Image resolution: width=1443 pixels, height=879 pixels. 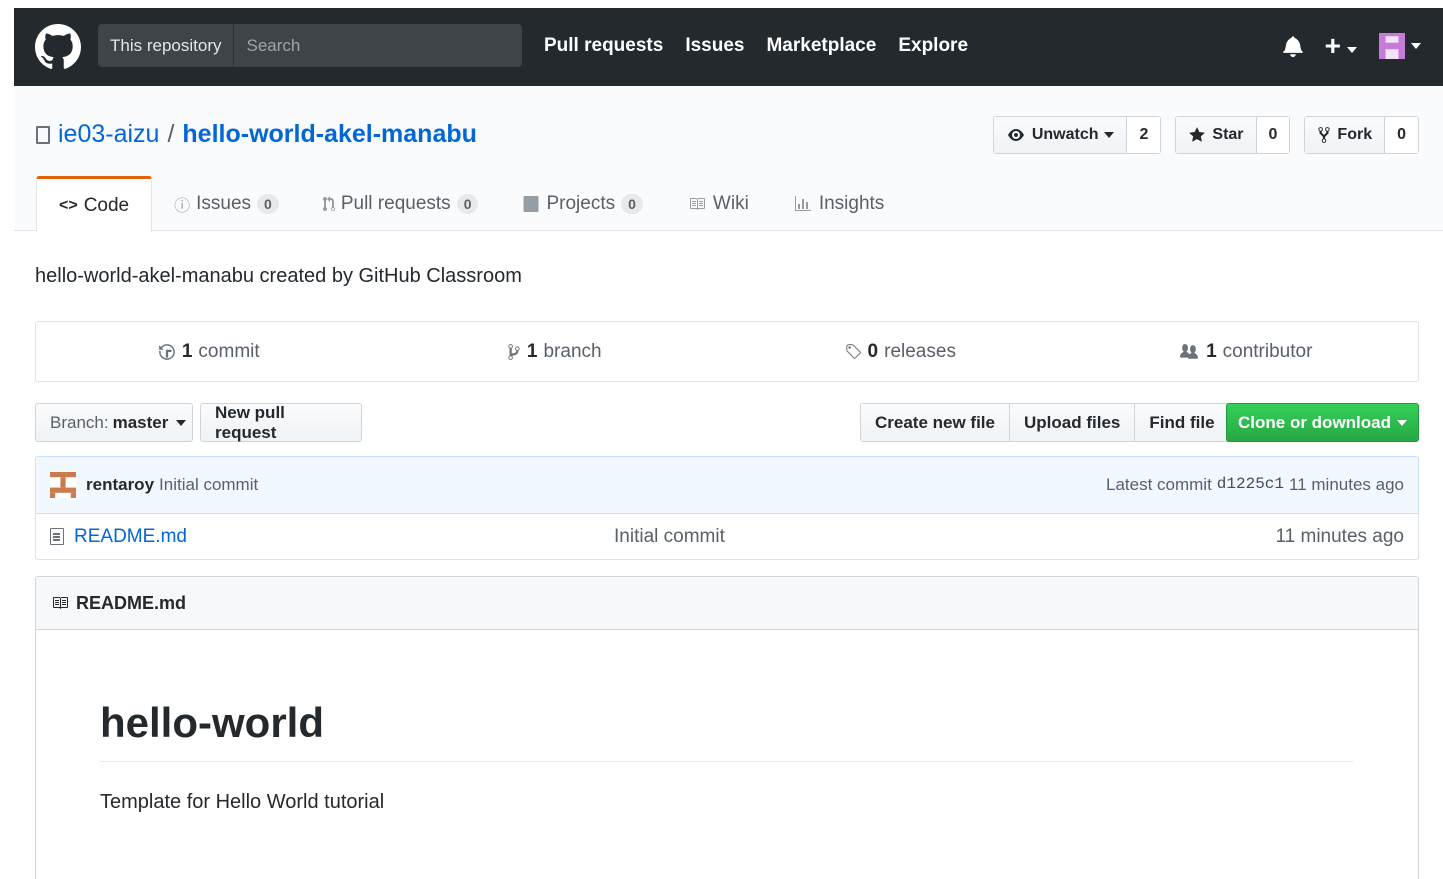 What do you see at coordinates (727, 730) in the screenshot?
I see `readme-heading: hello-world` at bounding box center [727, 730].